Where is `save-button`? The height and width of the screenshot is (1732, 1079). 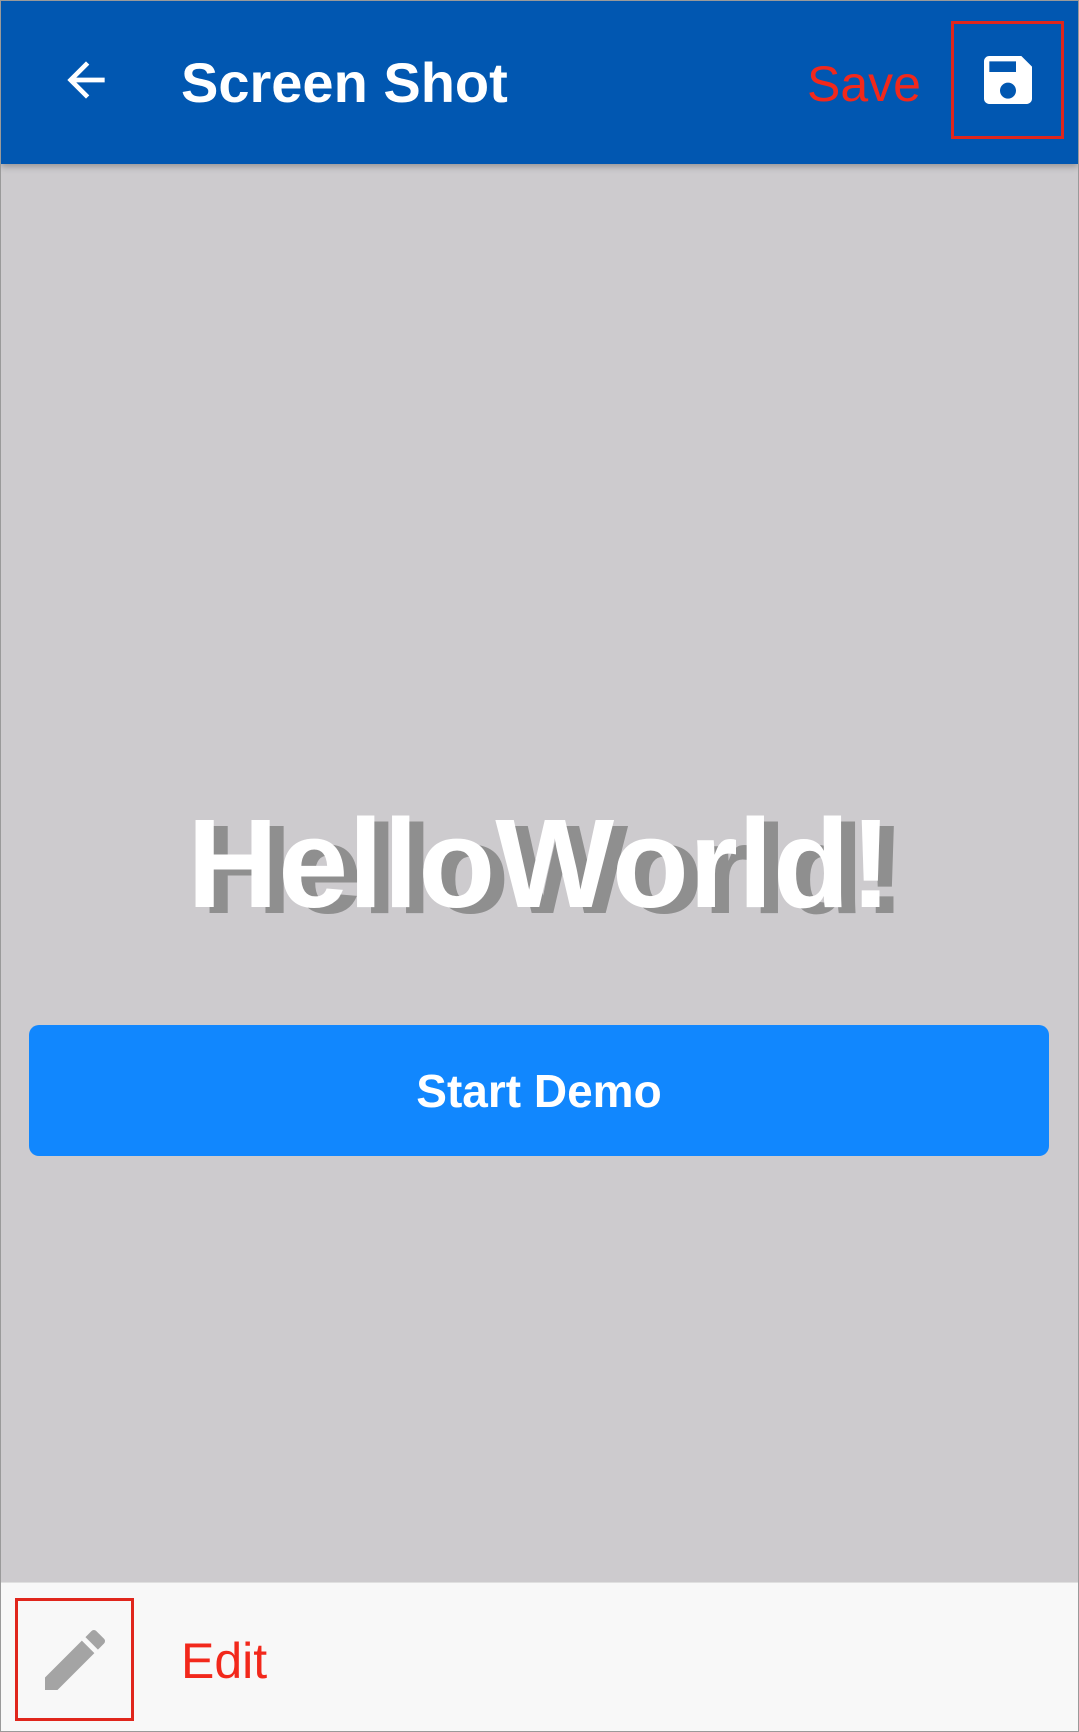 save-button is located at coordinates (1007, 80).